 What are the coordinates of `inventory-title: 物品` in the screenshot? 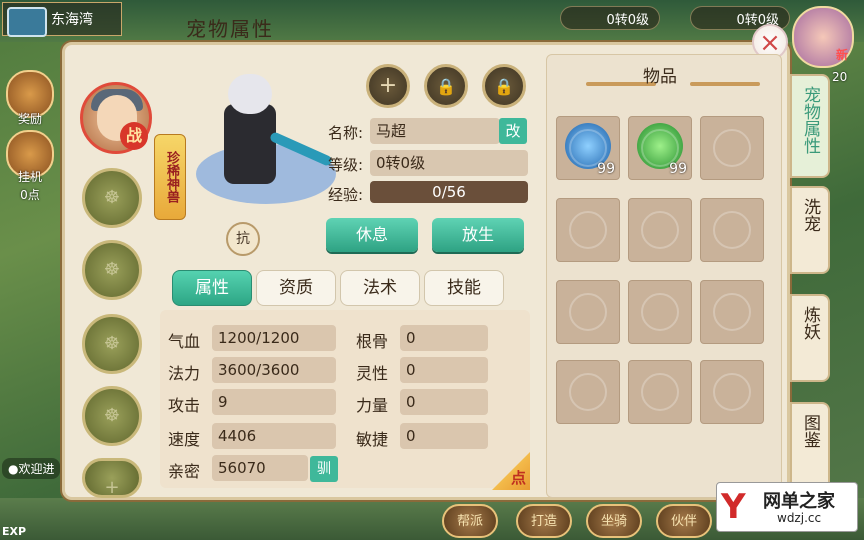 It's located at (660, 77).